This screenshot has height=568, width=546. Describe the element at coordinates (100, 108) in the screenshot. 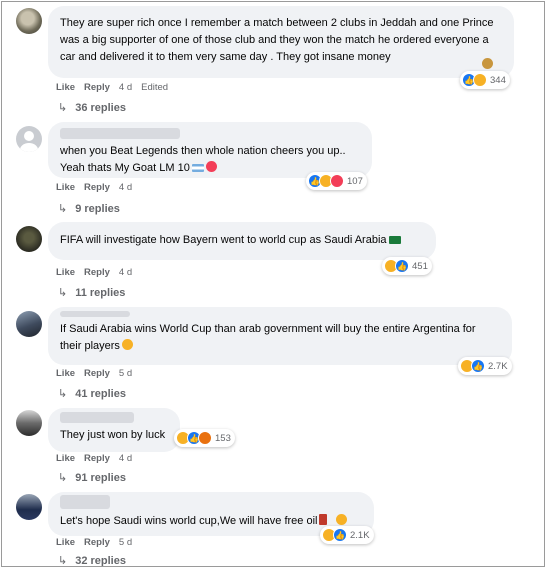

I see `replies-count: 36 replies` at that location.